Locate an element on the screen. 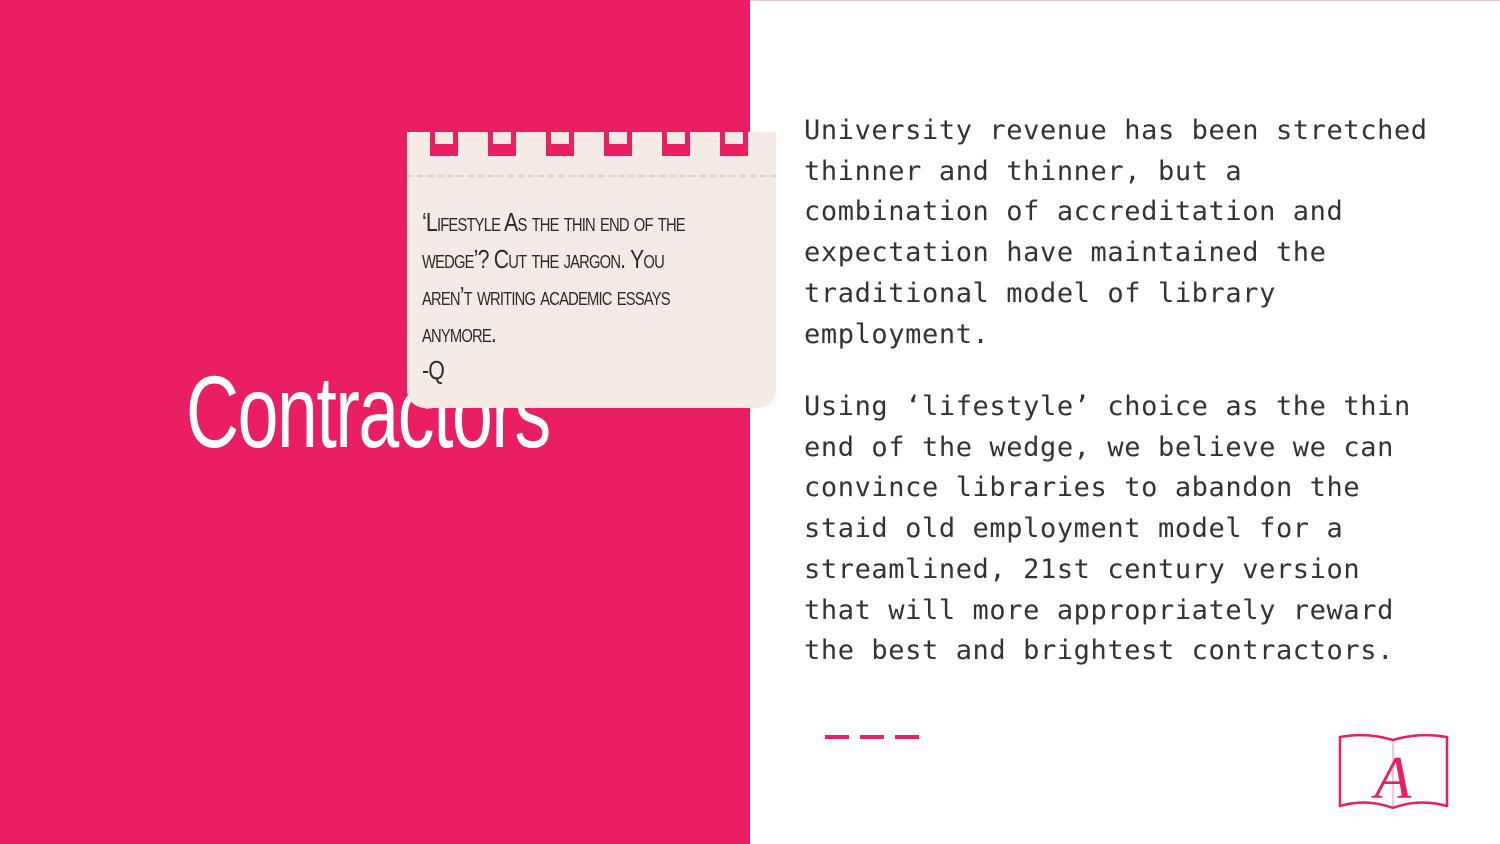  open-book-icon: A is located at coordinates (1393, 771).